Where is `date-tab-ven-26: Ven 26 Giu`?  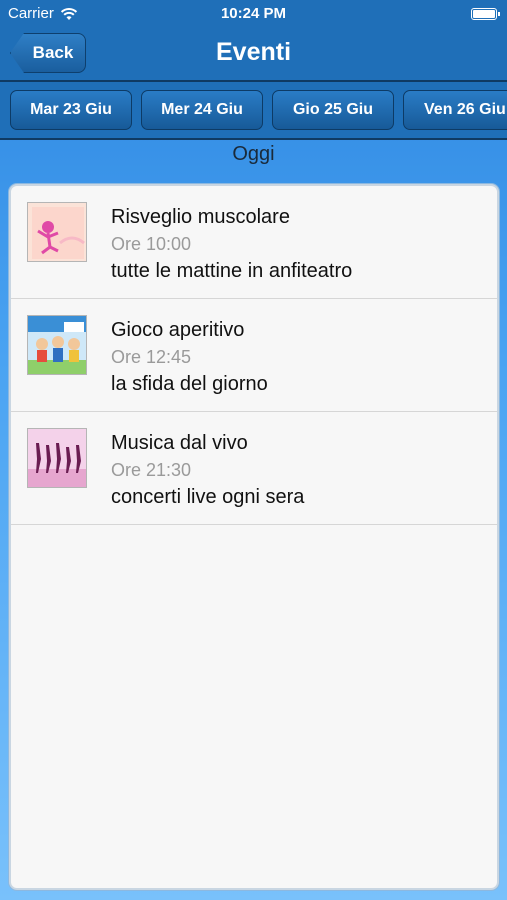
date-tab-ven-26: Ven 26 Giu is located at coordinates (455, 110).